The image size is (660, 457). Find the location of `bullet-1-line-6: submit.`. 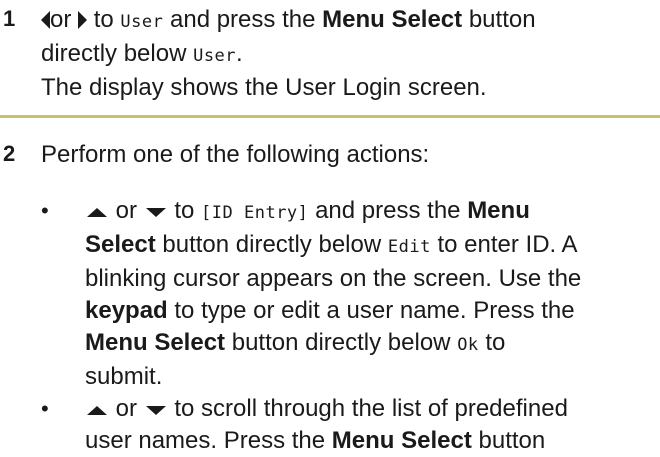

bullet-1-line-6: submit. is located at coordinates (124, 376).